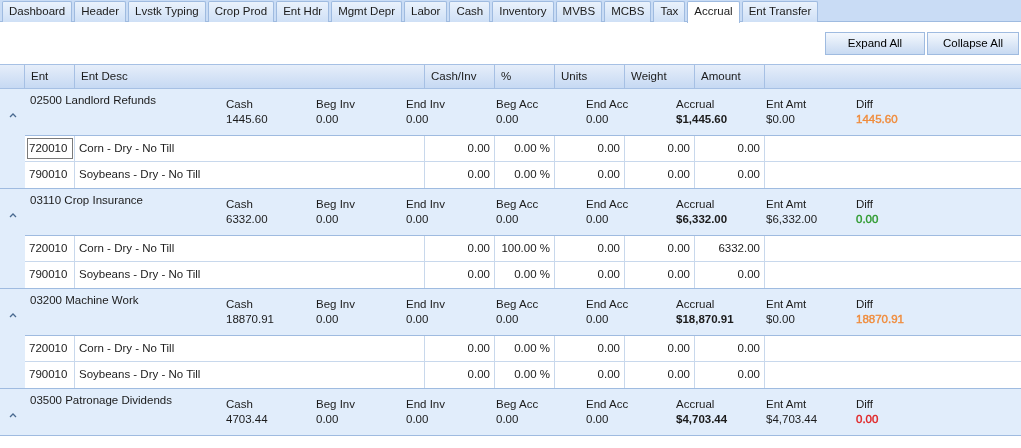 The height and width of the screenshot is (448, 1021). What do you see at coordinates (250, 76) in the screenshot?
I see `column-header: Ent Desc` at bounding box center [250, 76].